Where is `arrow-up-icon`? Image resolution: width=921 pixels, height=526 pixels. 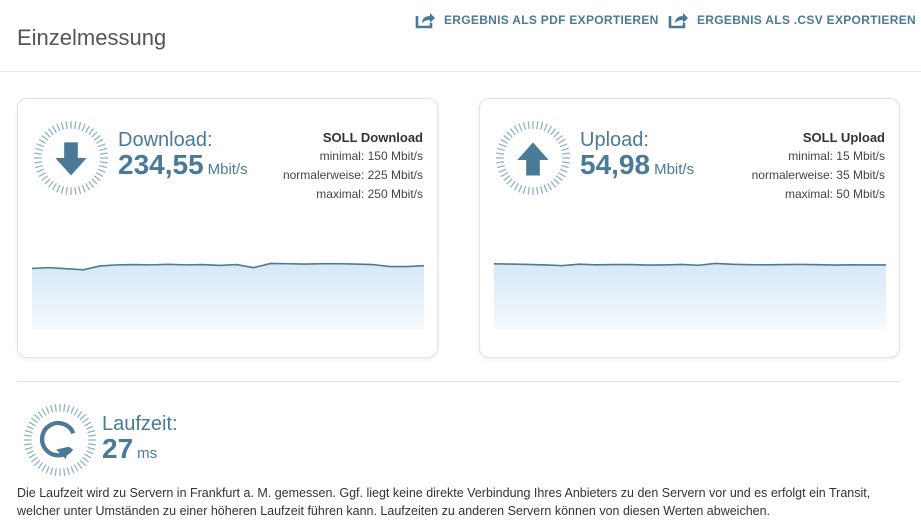 arrow-up-icon is located at coordinates (533, 159).